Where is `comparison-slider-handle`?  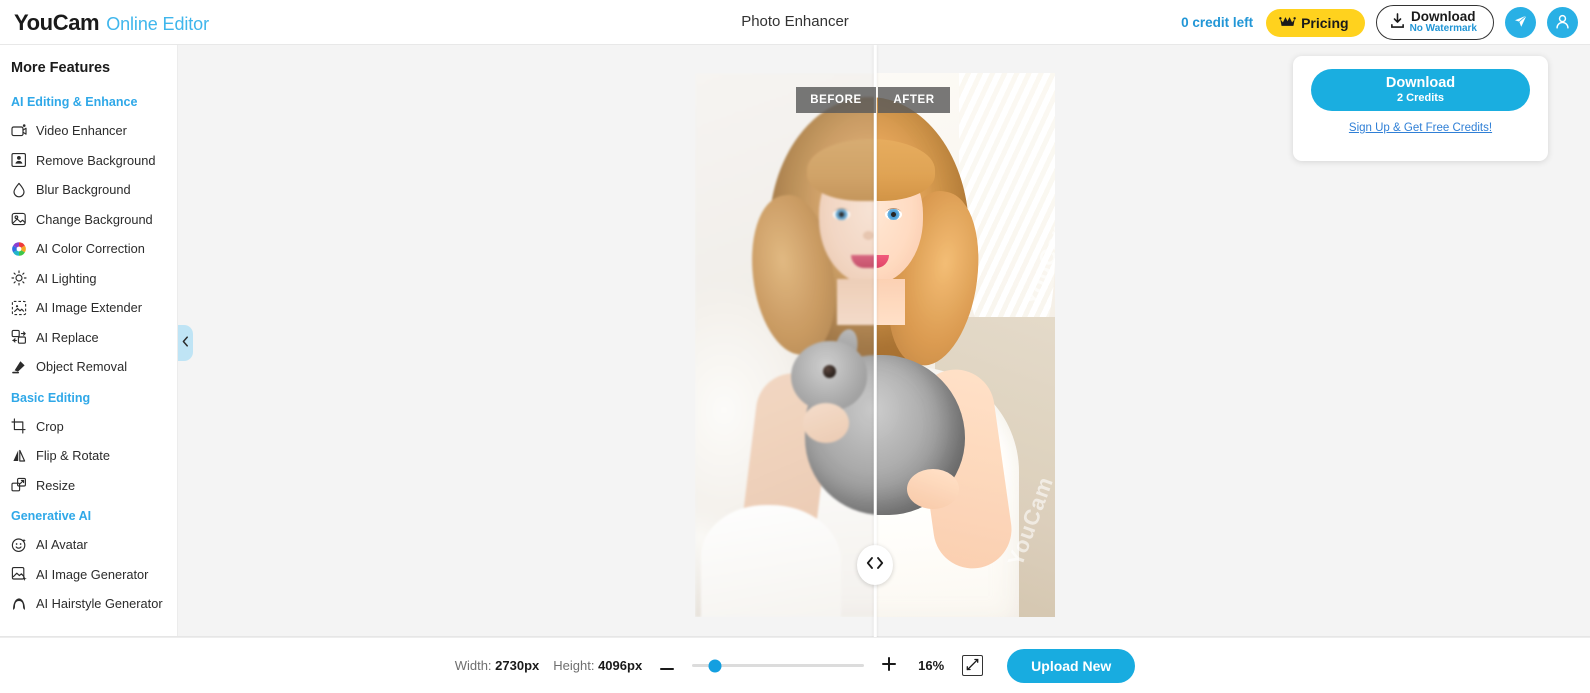
comparison-slider-handle is located at coordinates (875, 565).